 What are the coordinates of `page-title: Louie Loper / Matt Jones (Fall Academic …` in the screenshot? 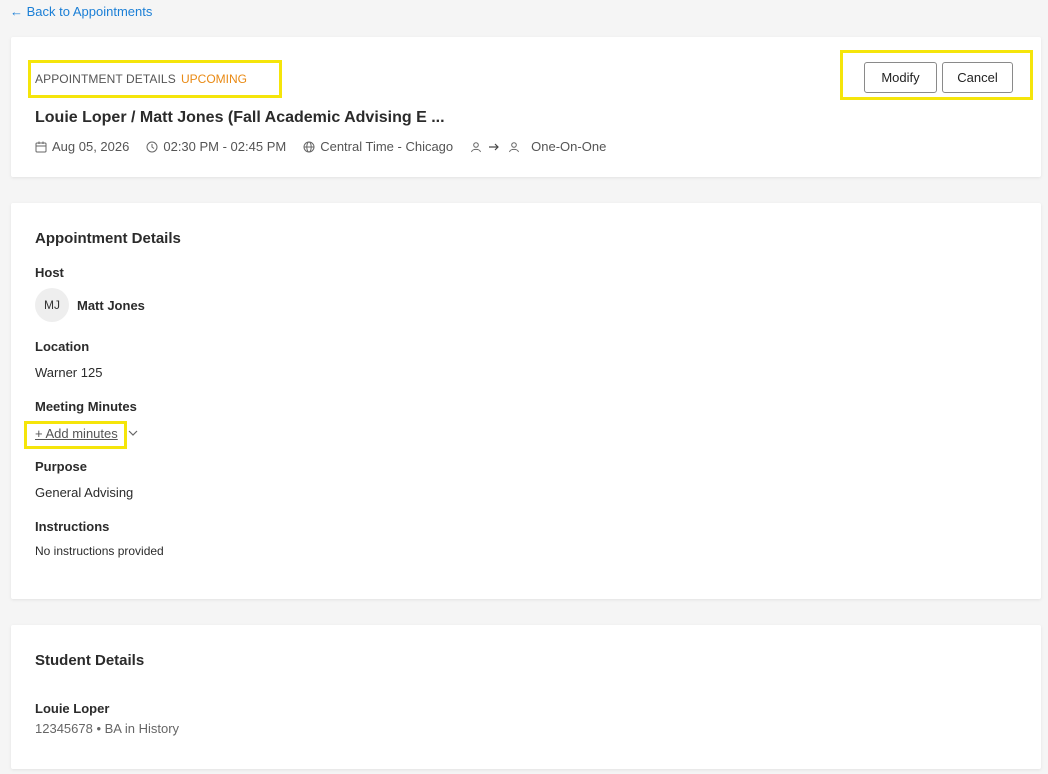 It's located at (240, 117).